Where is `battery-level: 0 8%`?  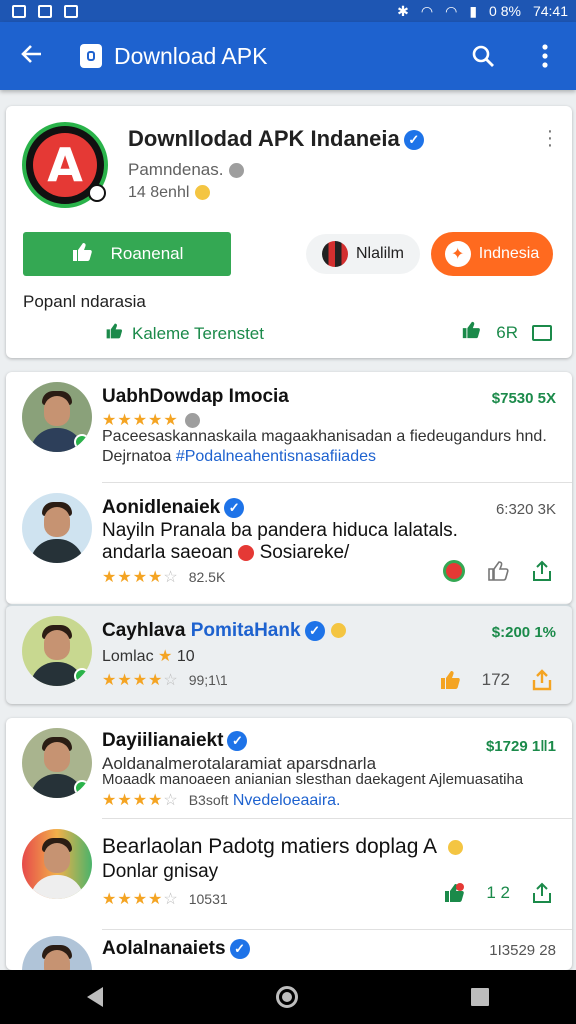
battery-level: 0 8% is located at coordinates (505, 11).